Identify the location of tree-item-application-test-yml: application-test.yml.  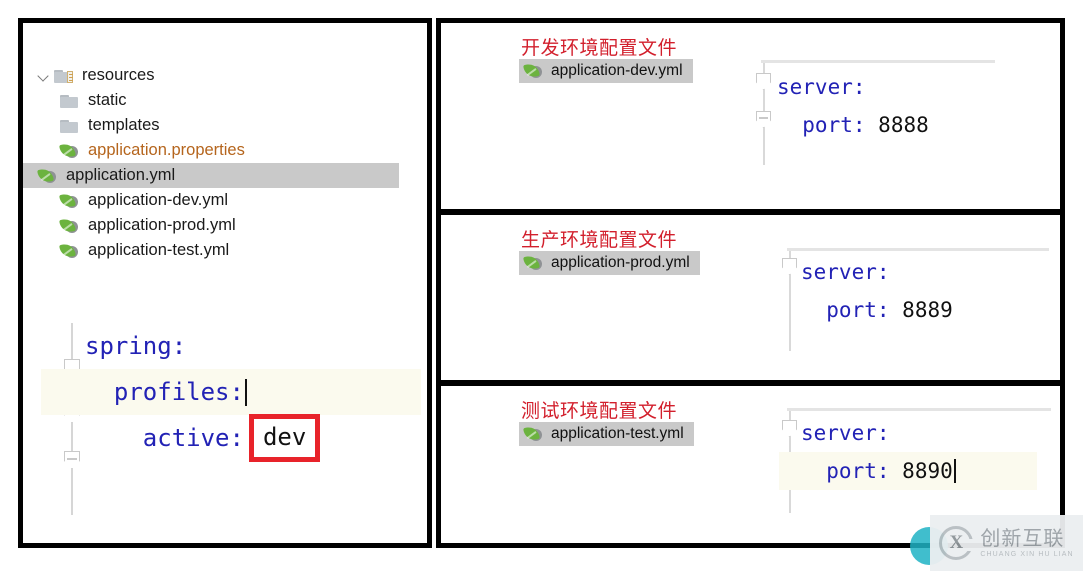
(227, 250).